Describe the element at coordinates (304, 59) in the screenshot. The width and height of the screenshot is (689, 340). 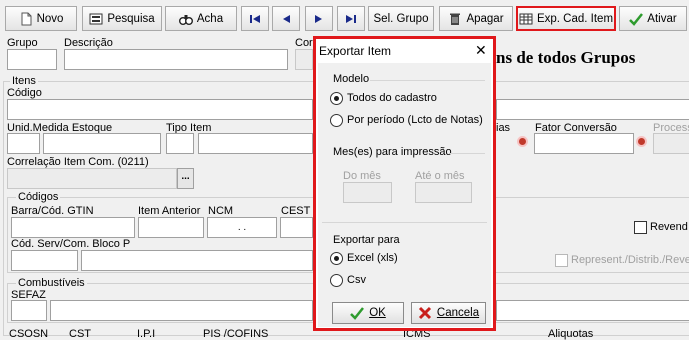
I see `cor-input` at that location.